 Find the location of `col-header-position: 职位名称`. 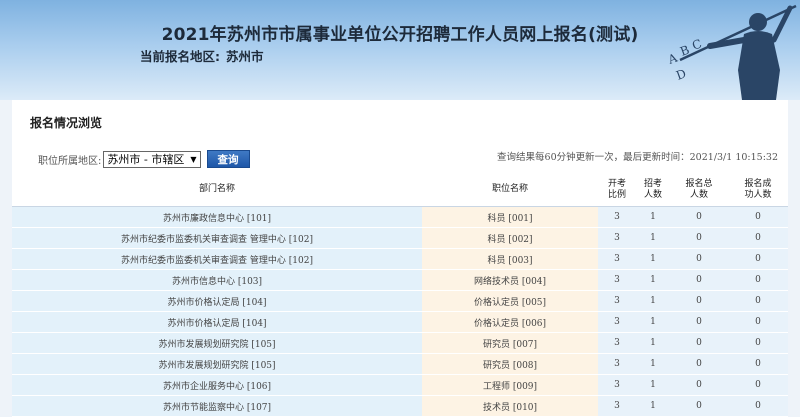

col-header-position: 职位名称 is located at coordinates (510, 190).